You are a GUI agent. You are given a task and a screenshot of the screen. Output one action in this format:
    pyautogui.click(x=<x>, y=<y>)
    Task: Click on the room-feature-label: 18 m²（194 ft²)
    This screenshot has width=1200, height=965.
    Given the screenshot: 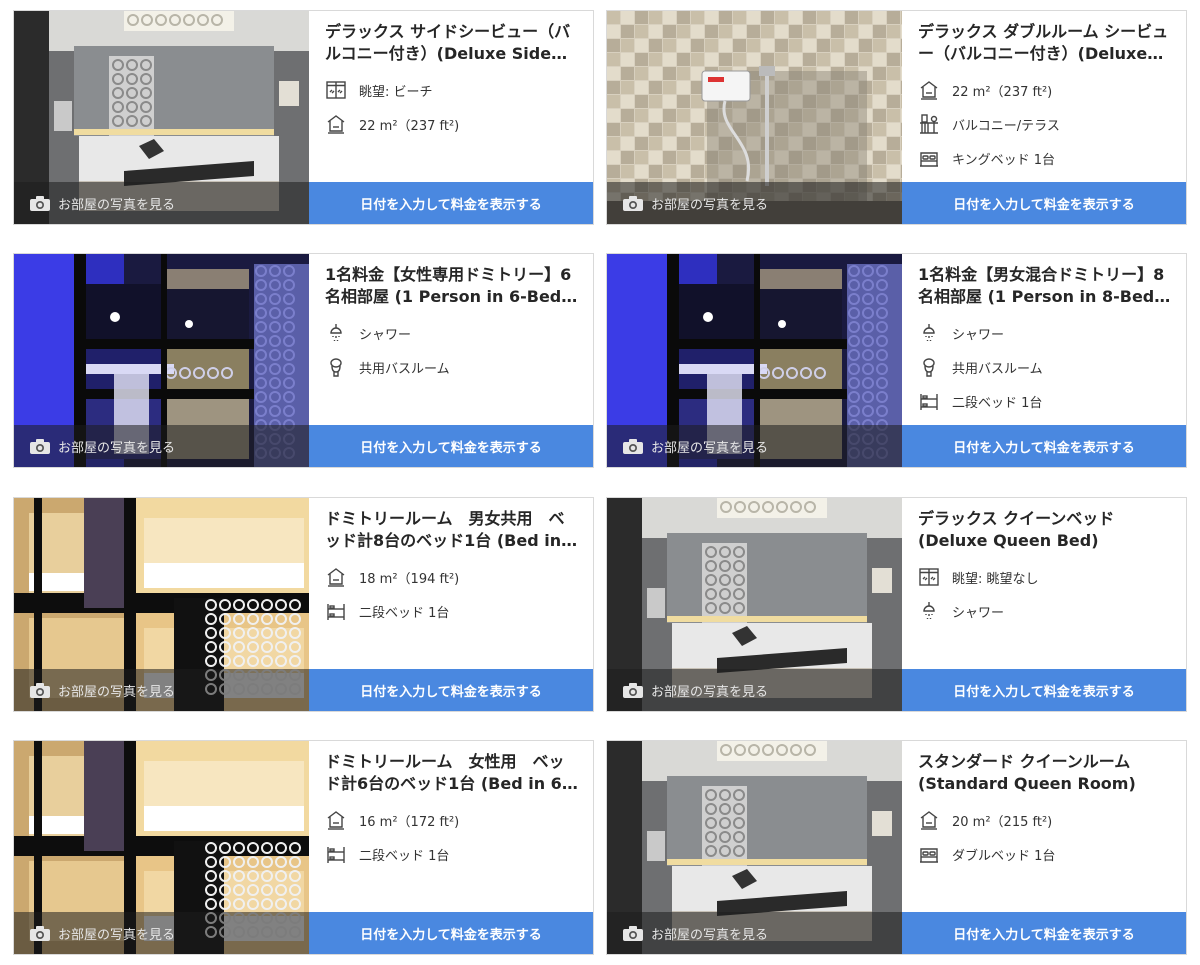 What is the action you would take?
    pyautogui.click(x=409, y=579)
    